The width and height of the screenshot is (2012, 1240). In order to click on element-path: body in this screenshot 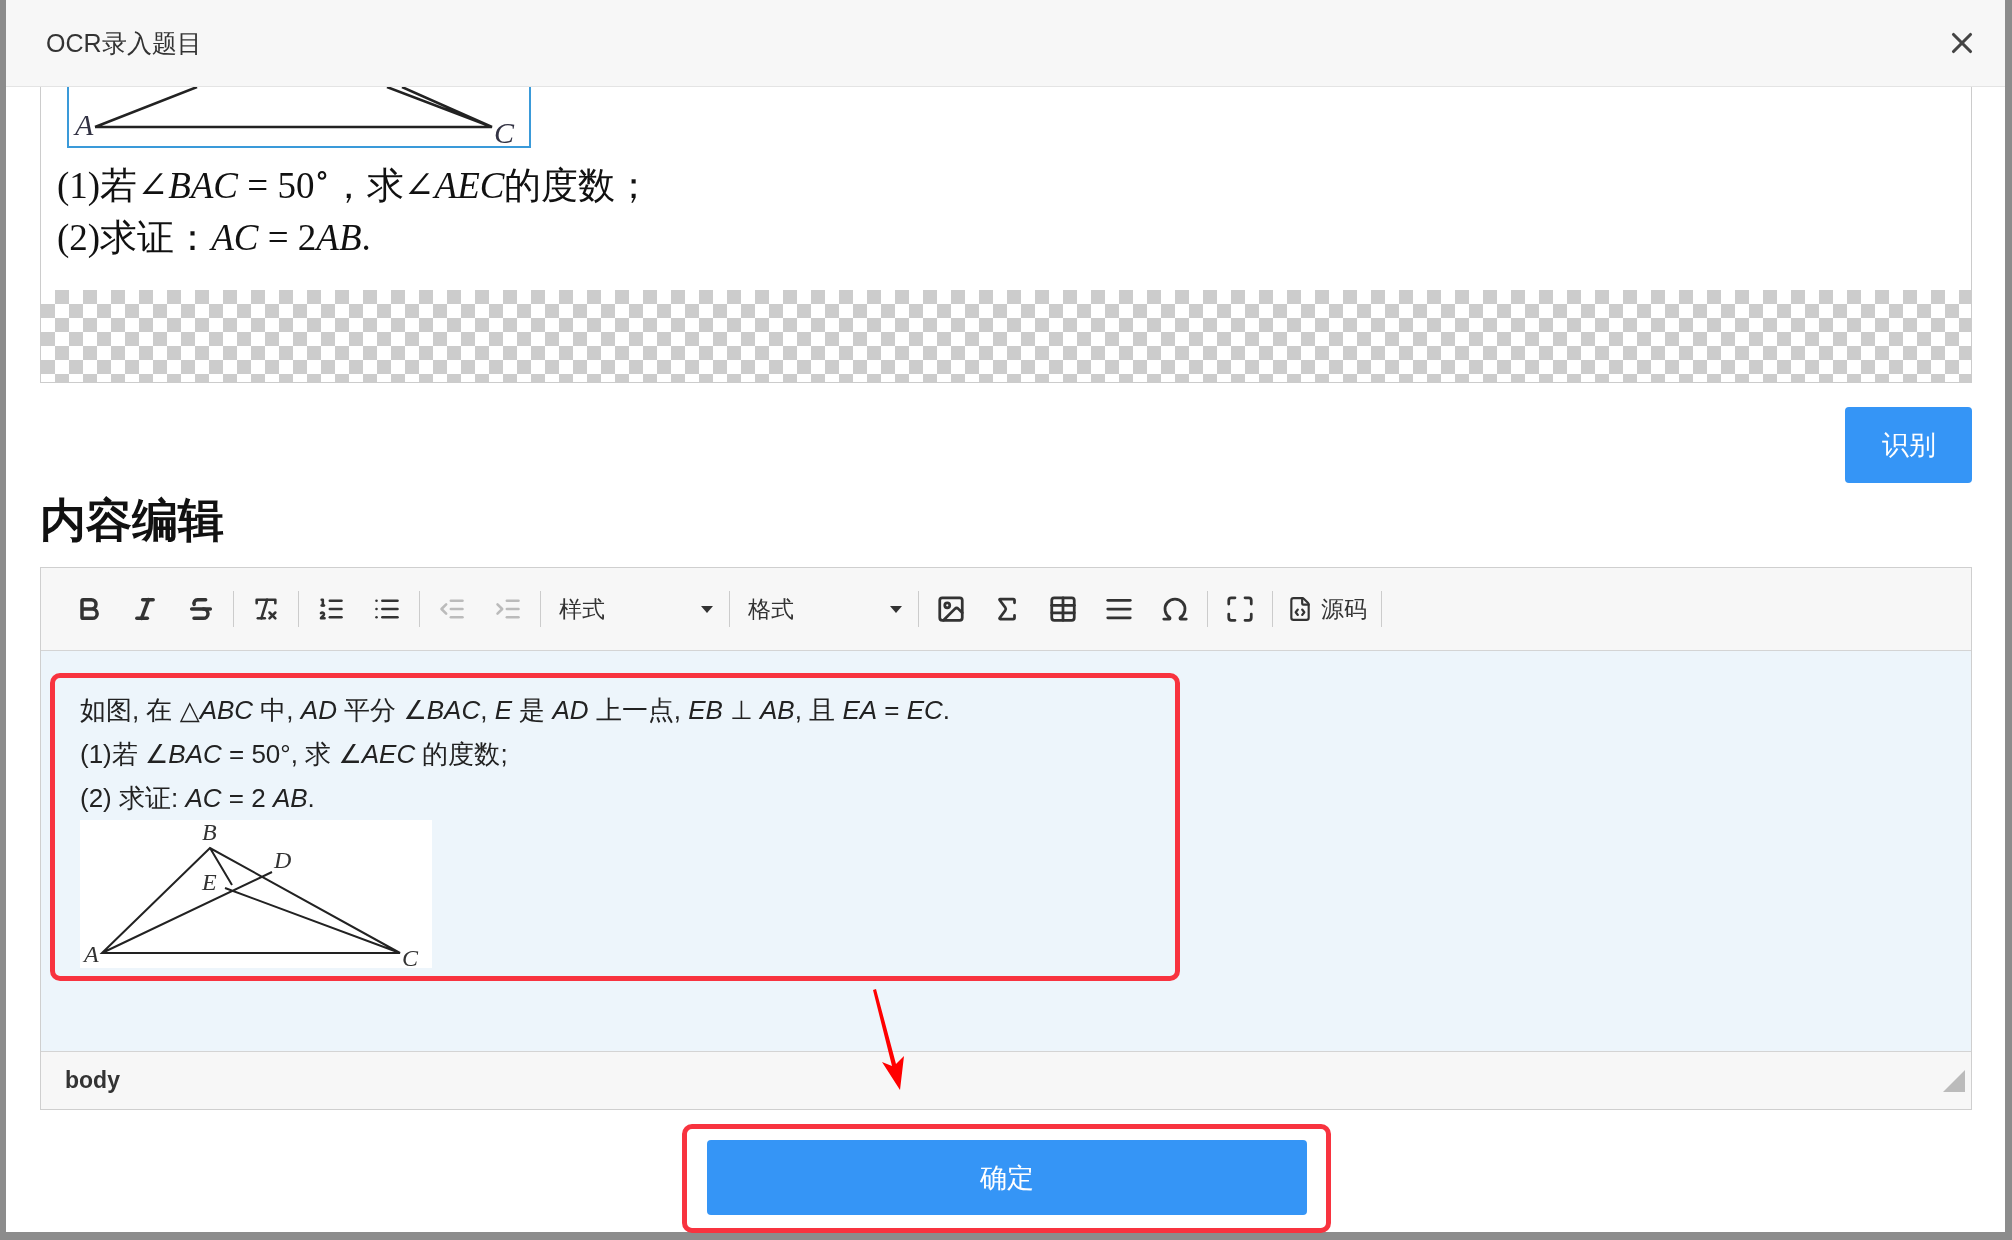, I will do `click(92, 1081)`.